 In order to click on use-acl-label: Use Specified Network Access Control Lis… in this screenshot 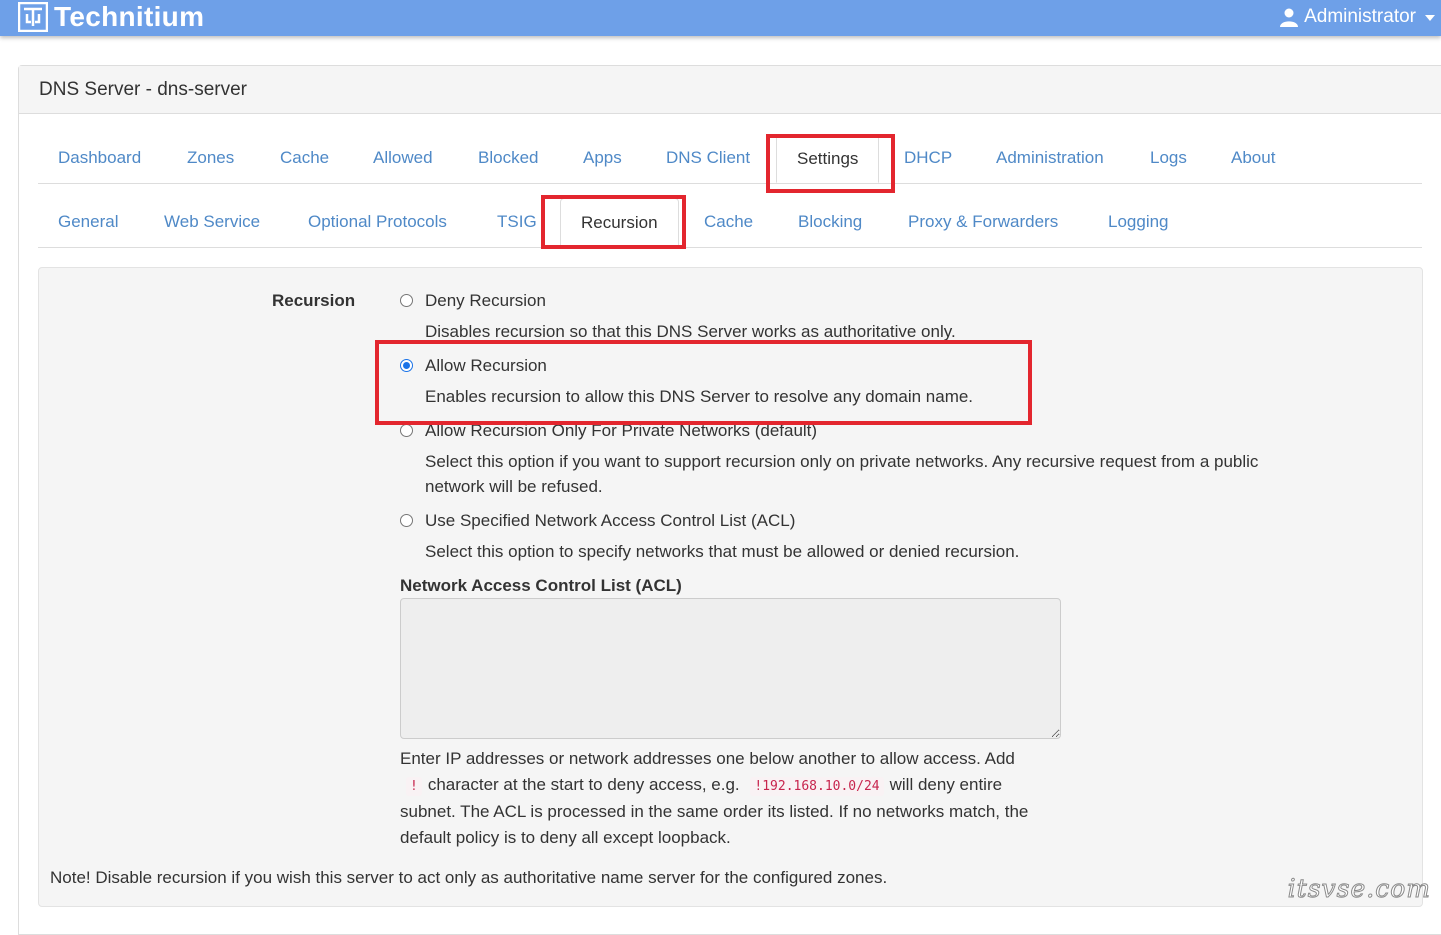, I will do `click(610, 521)`.